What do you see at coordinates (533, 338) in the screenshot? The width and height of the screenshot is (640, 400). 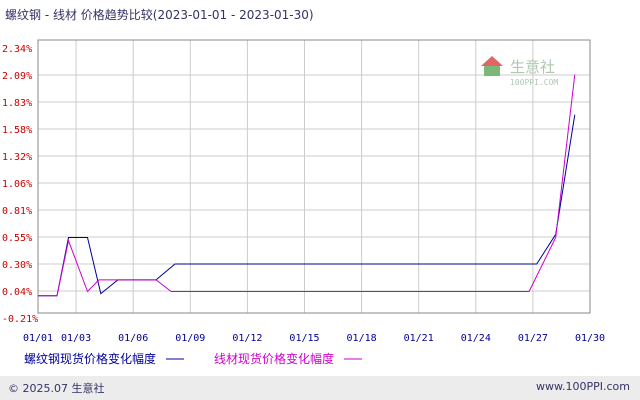 I see `x-tick-label: 01/27` at bounding box center [533, 338].